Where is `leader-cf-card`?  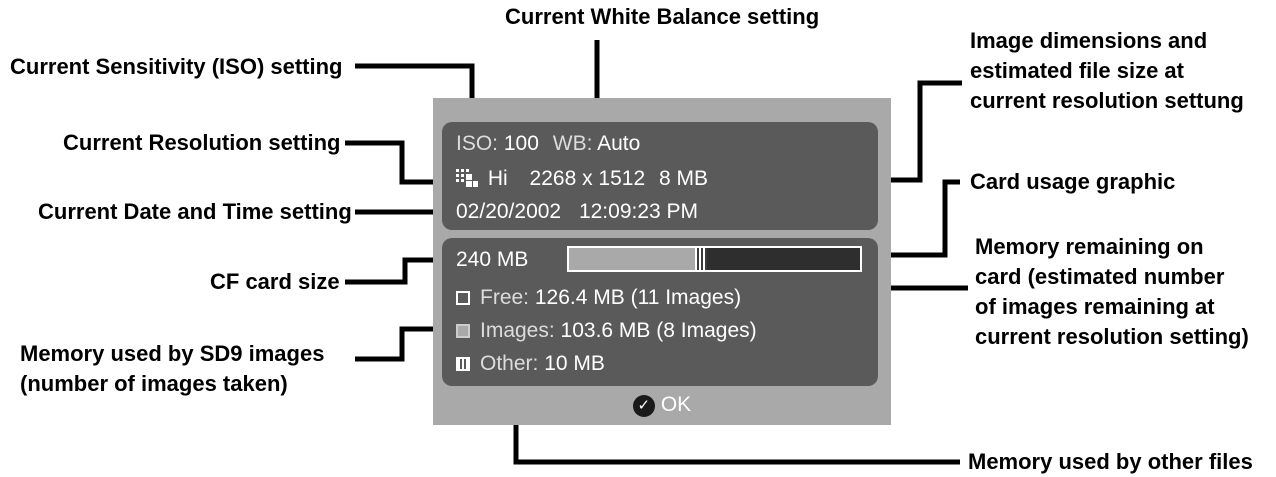
leader-cf-card is located at coordinates (390, 271).